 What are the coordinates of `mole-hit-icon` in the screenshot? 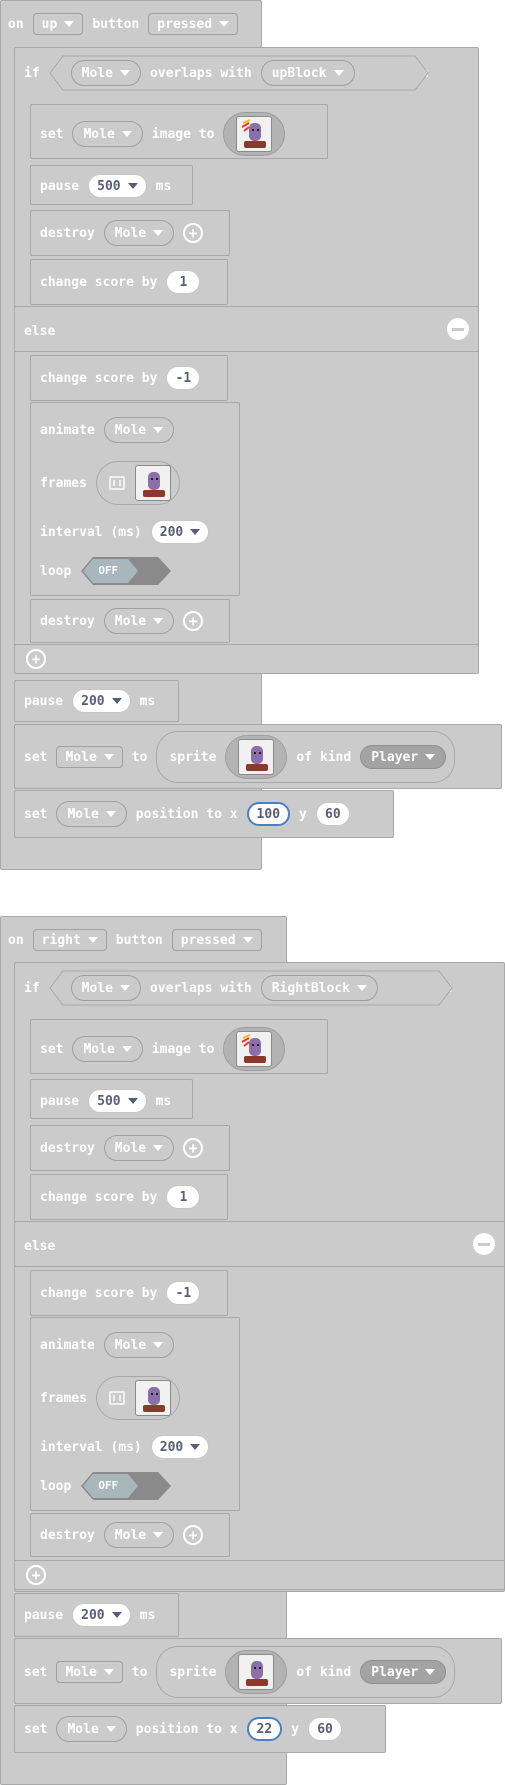 It's located at (254, 133).